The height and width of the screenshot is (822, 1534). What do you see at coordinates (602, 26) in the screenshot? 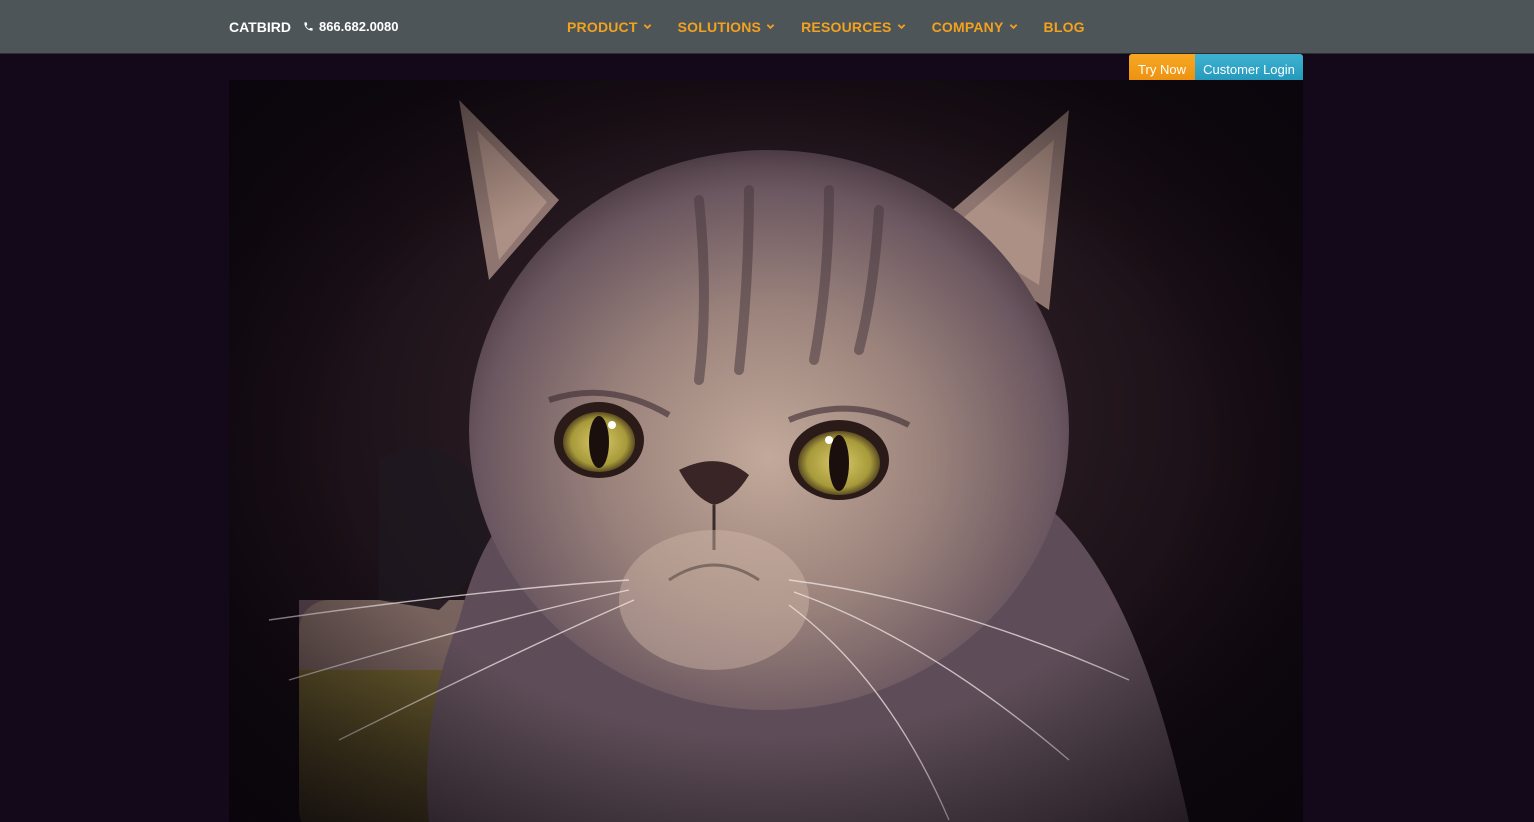
I see `nav-item-label: PRODUCT` at bounding box center [602, 26].